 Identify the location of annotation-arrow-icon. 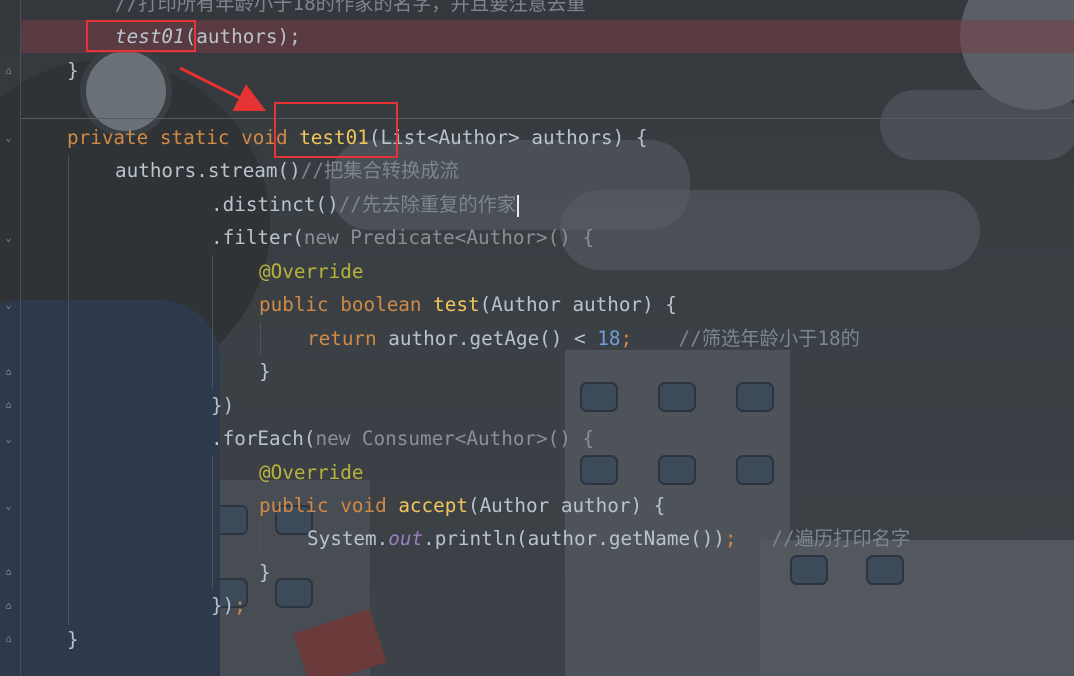
(223, 89).